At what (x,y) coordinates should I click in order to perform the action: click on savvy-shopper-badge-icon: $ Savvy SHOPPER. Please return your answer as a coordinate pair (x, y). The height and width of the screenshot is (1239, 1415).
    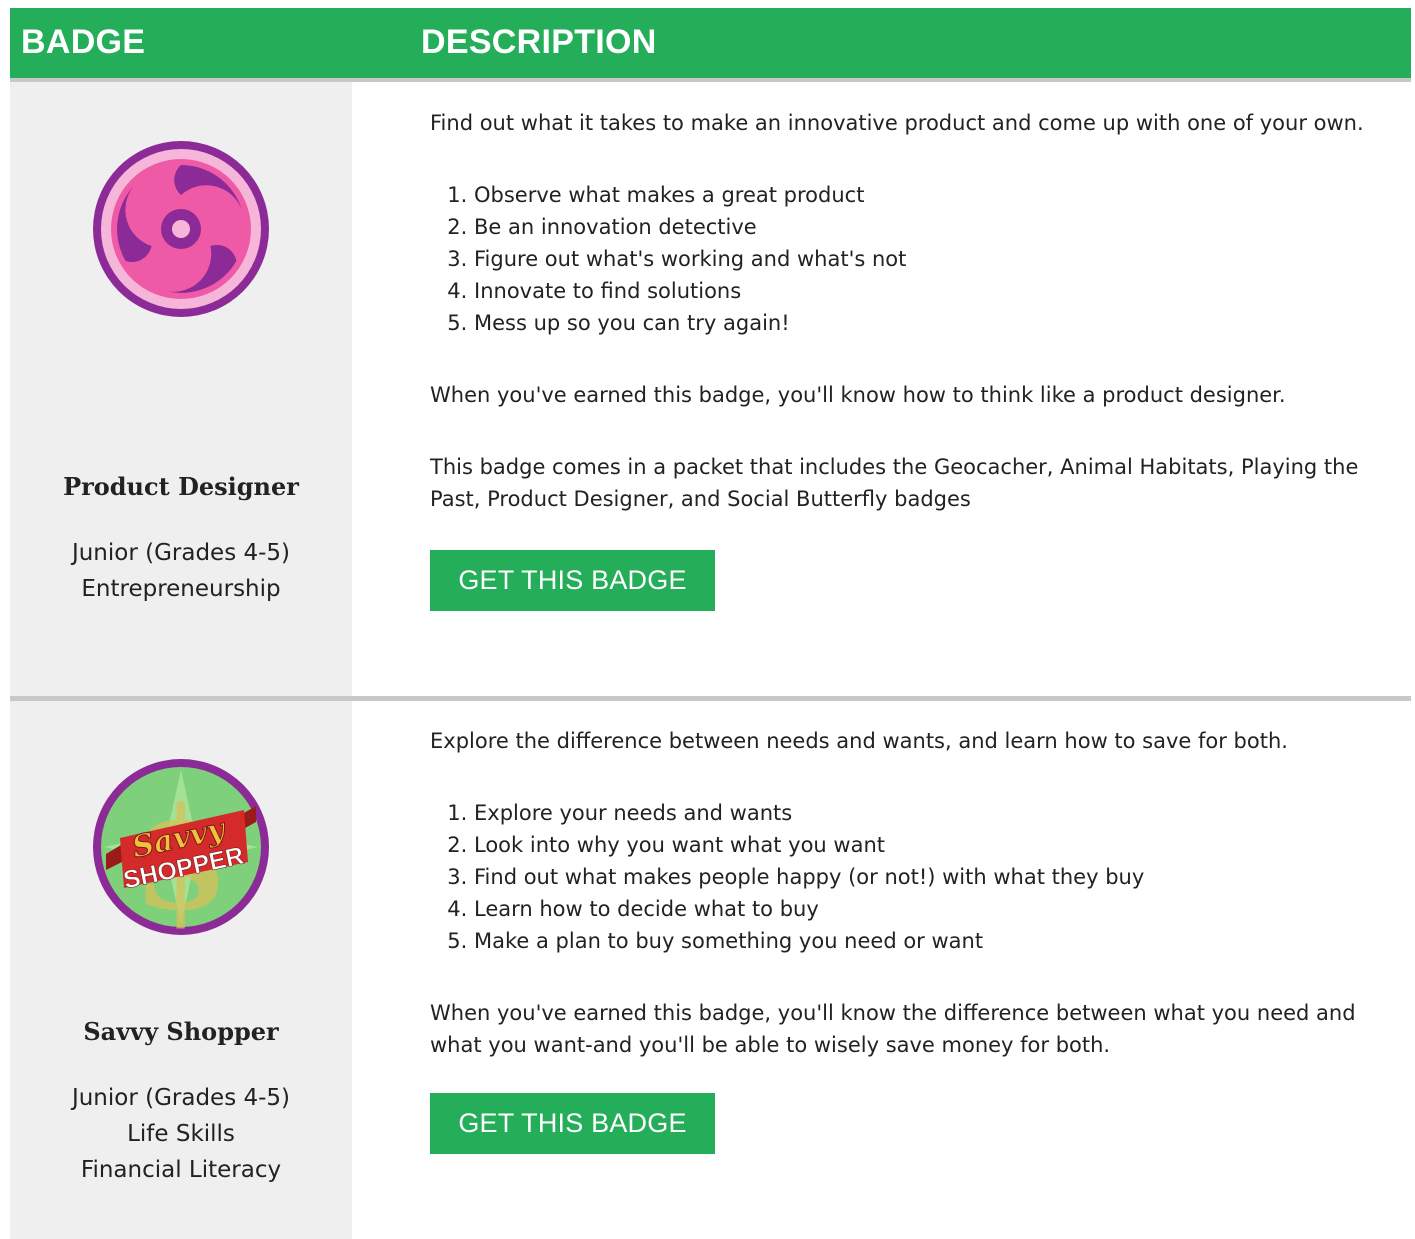
    Looking at the image, I should click on (181, 847).